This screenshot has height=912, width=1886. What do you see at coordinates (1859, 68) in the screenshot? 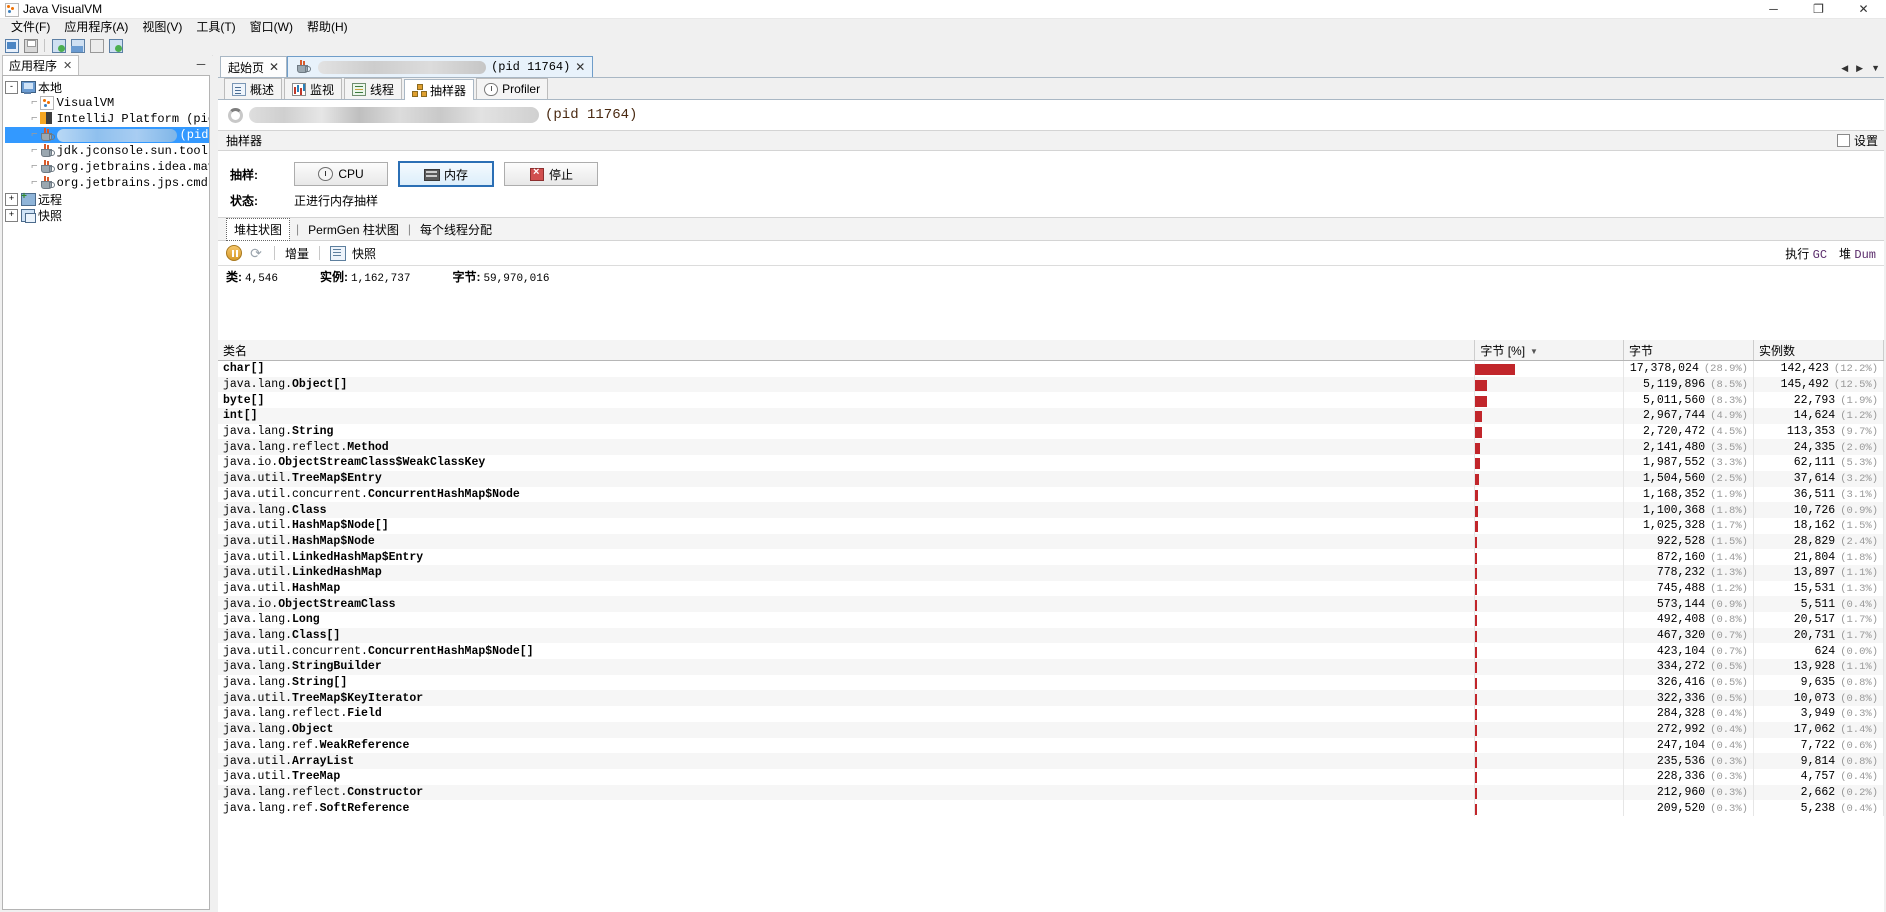
I see `tab-scroll-right-icon: ▶` at bounding box center [1859, 68].